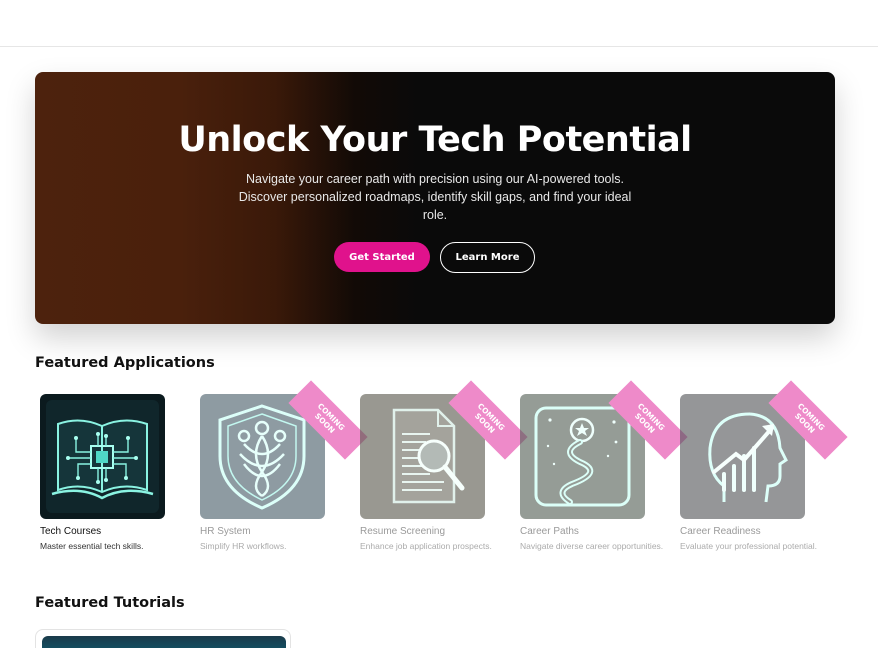 This screenshot has height=648, width=878. Describe the element at coordinates (439, 23) in the screenshot. I see `top-nav-bar` at that location.